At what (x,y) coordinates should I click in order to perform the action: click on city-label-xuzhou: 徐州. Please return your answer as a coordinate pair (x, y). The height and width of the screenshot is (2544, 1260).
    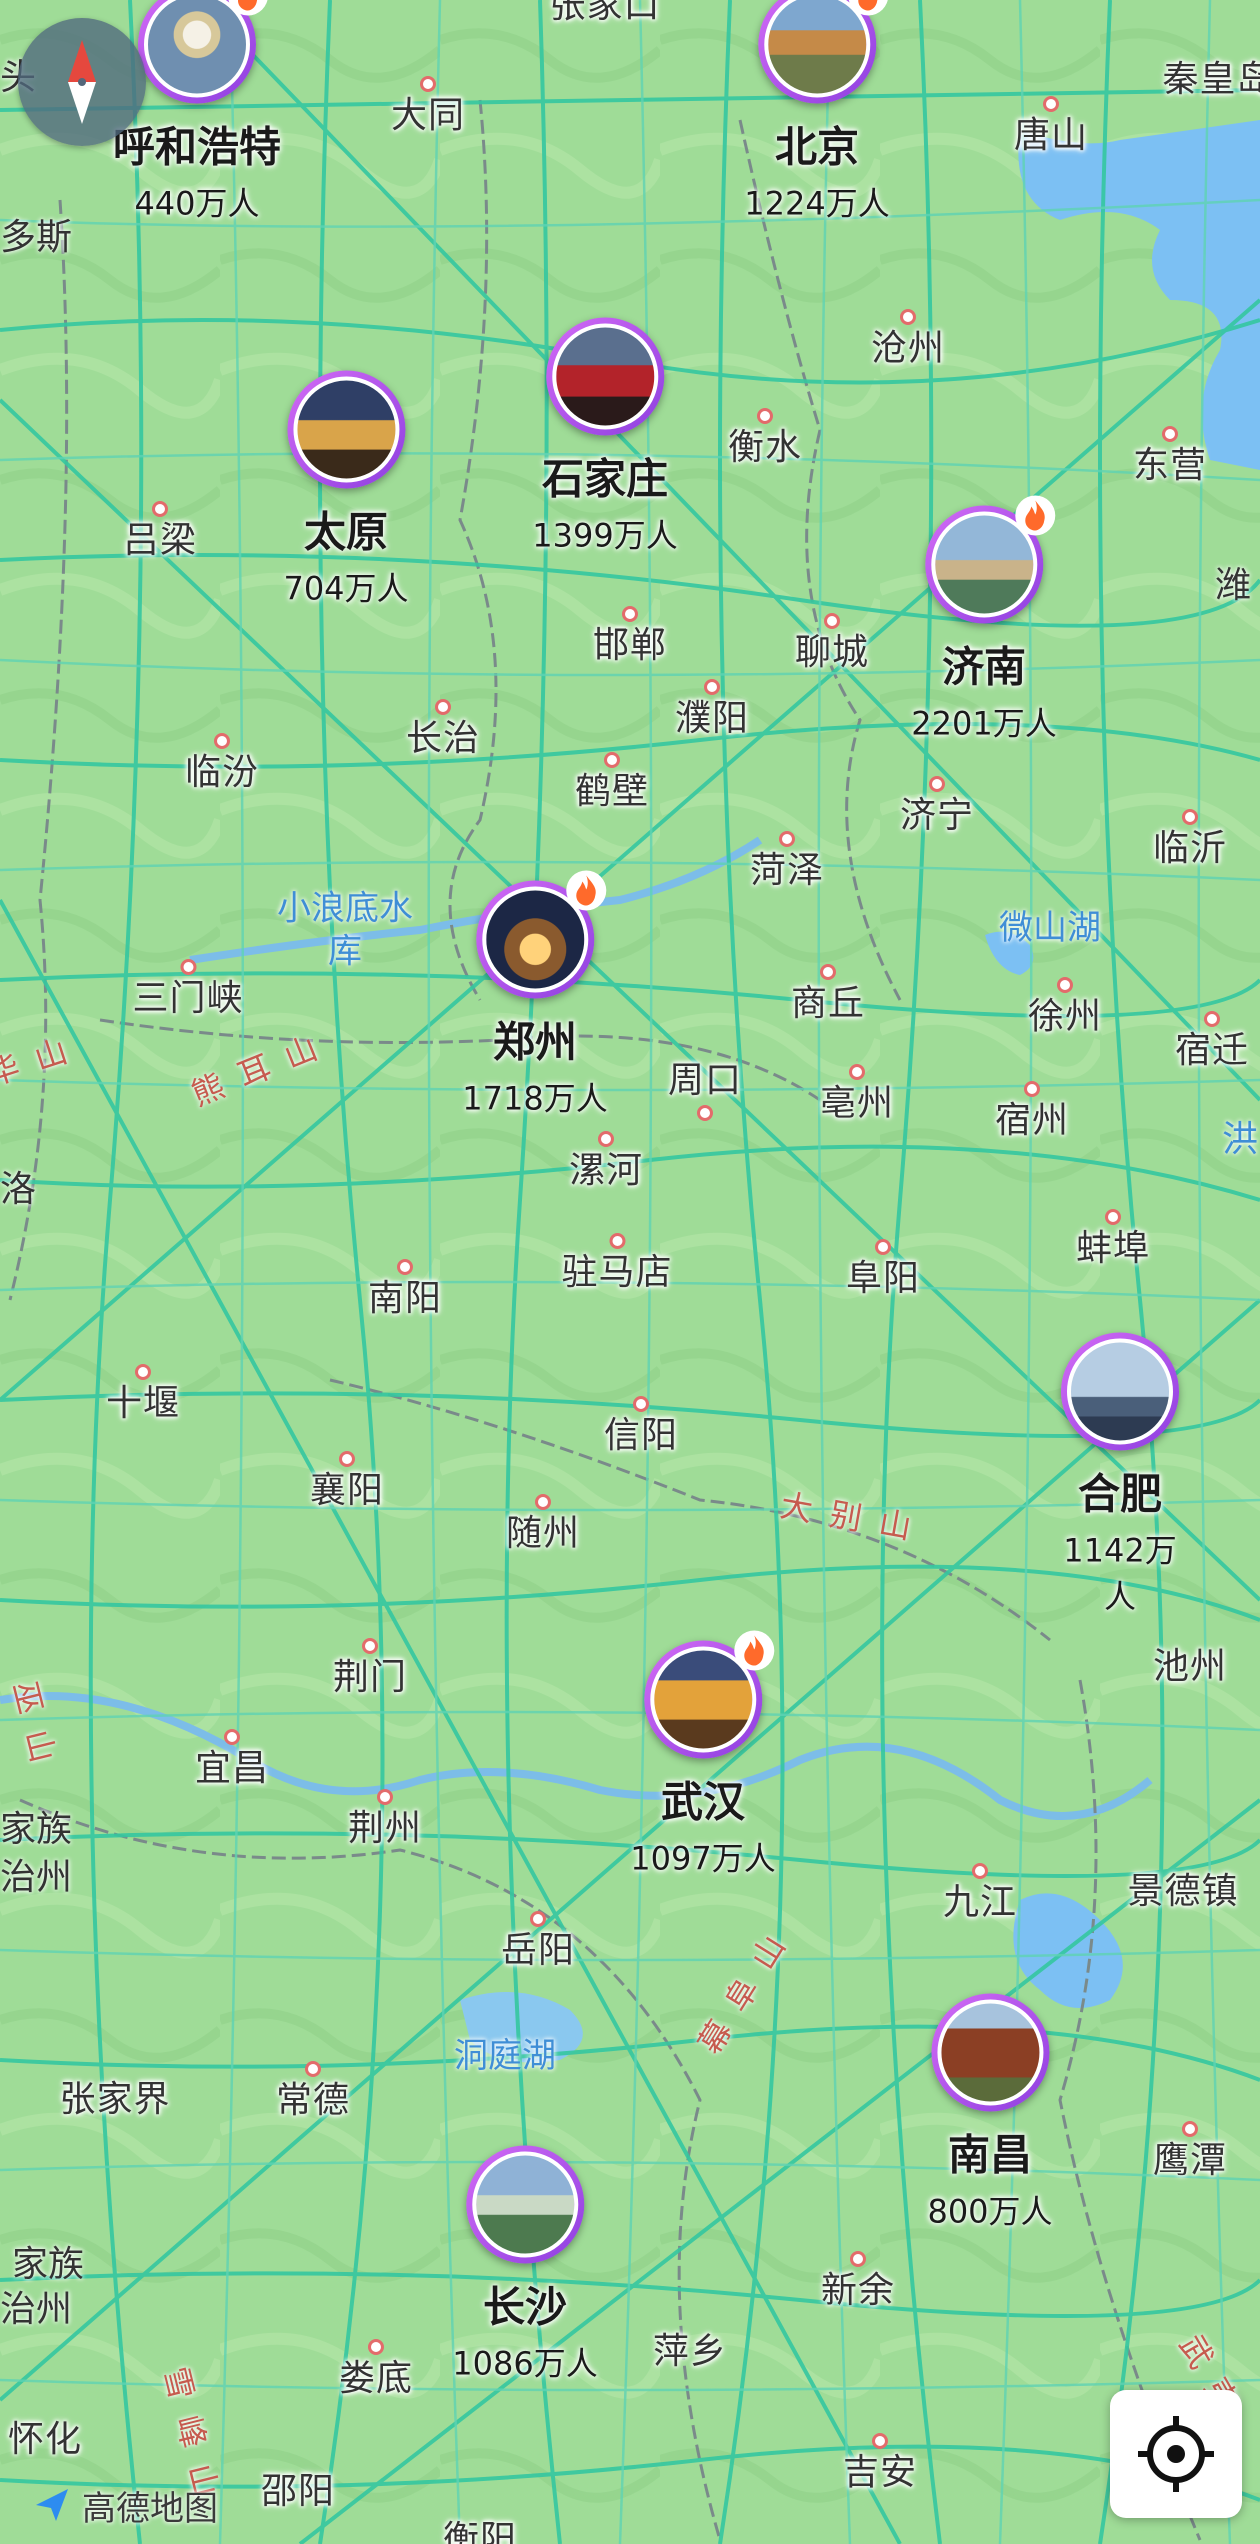
    Looking at the image, I should click on (1065, 1006).